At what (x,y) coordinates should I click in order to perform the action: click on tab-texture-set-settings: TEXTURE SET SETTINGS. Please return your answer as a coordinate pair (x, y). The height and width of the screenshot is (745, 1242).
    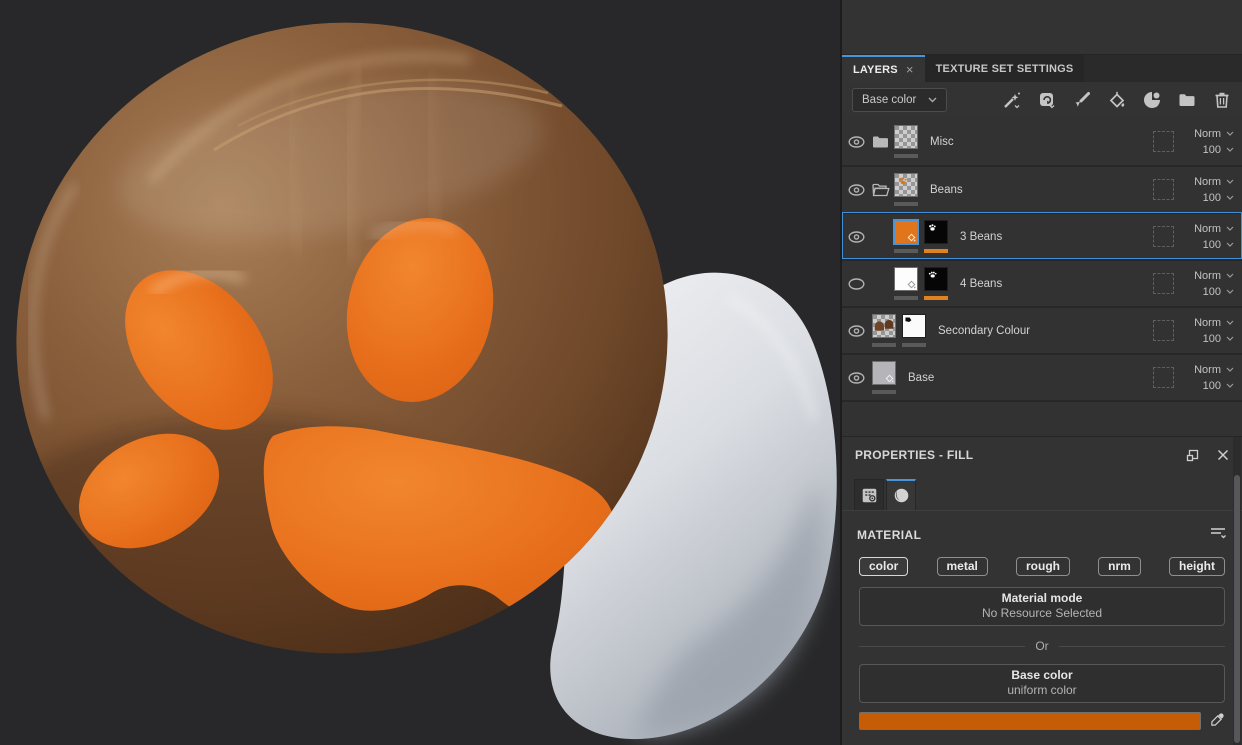
    Looking at the image, I should click on (1004, 68).